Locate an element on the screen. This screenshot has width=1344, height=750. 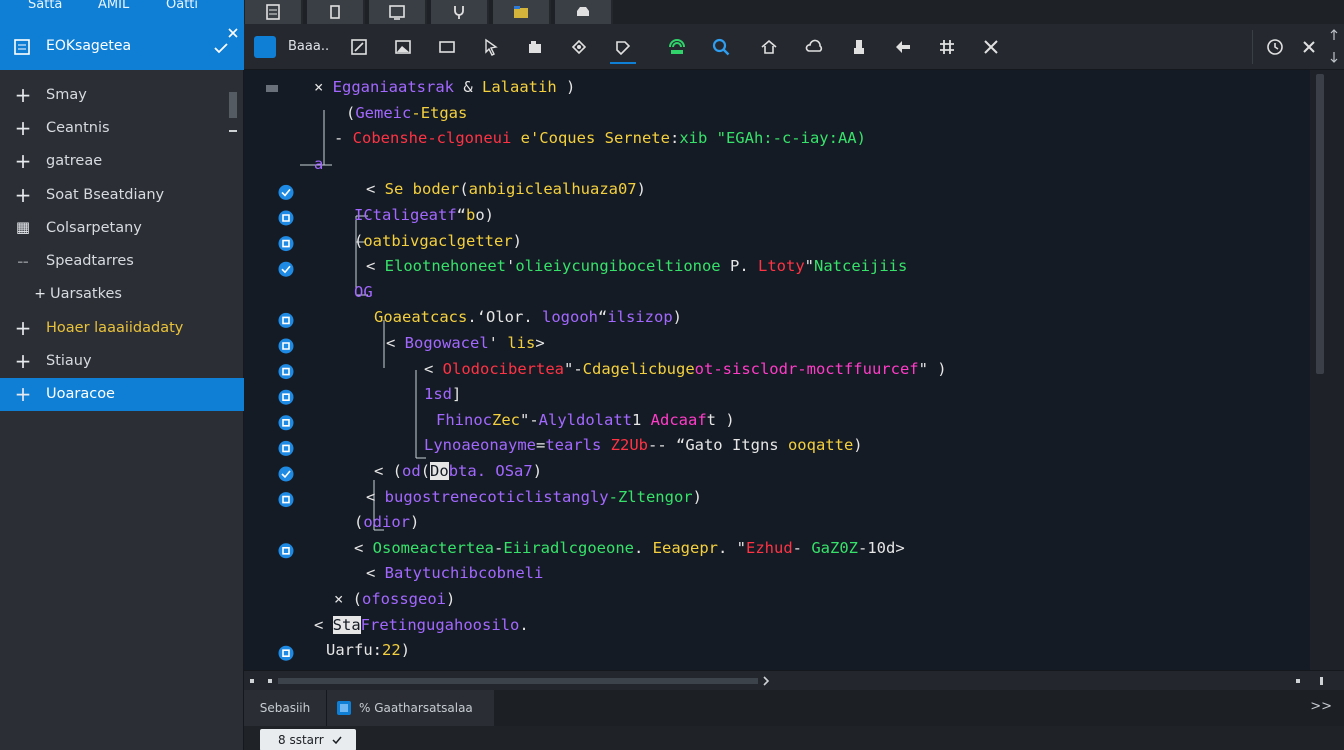
tag-icon is located at coordinates (623, 48).